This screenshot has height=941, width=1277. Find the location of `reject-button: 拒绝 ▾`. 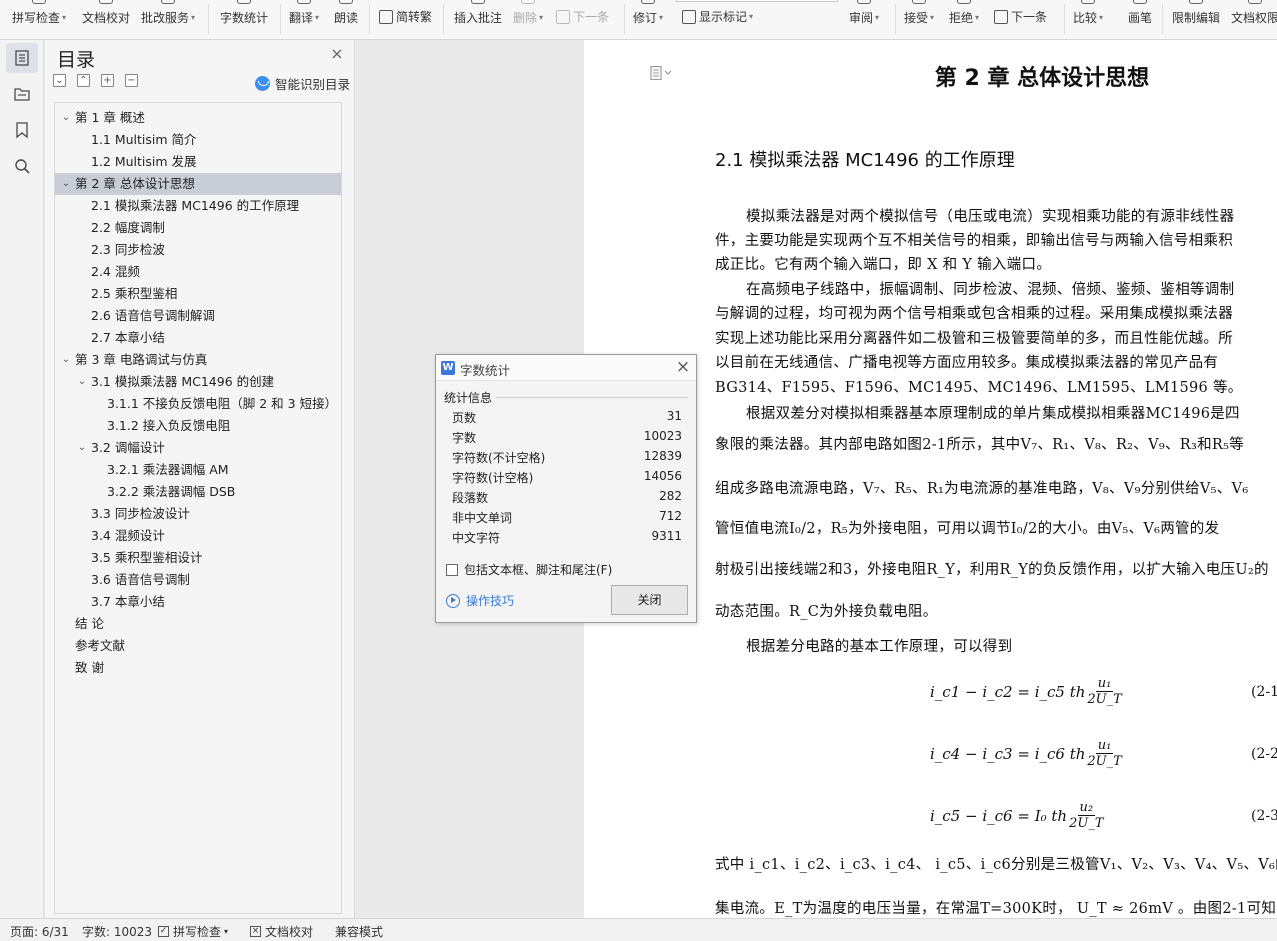

reject-button: 拒绝 ▾ is located at coordinates (964, 19).